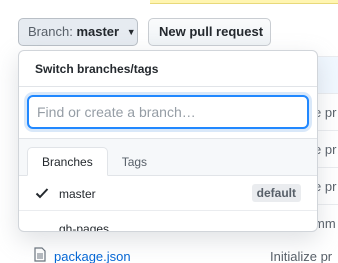 The image size is (338, 263). What do you see at coordinates (301, 256) in the screenshot?
I see `commit-message: Initialize pr` at bounding box center [301, 256].